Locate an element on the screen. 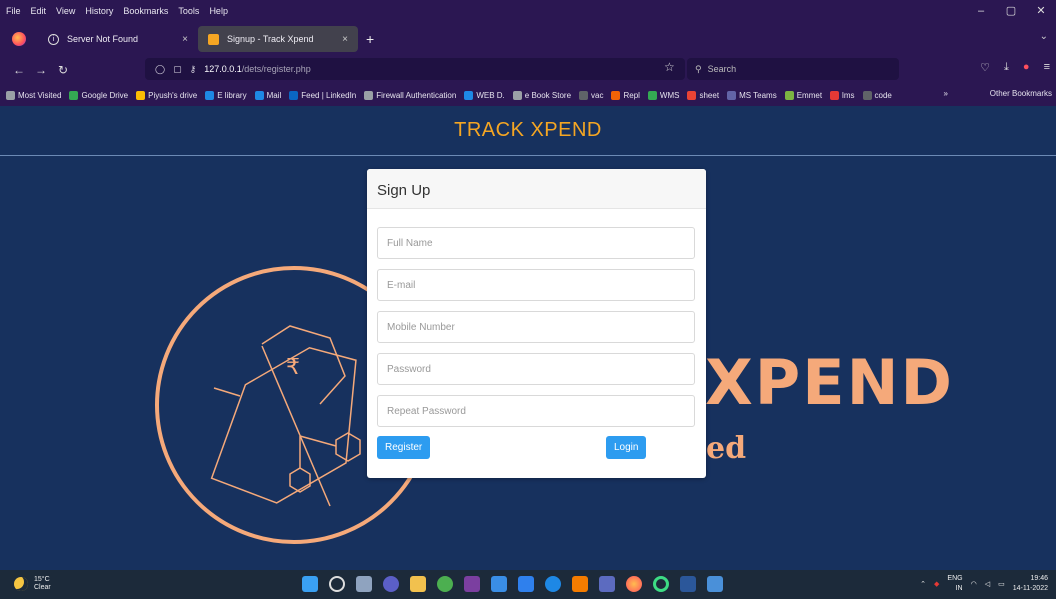 The height and width of the screenshot is (599, 1056). reload-icon: ↻ is located at coordinates (63, 70).